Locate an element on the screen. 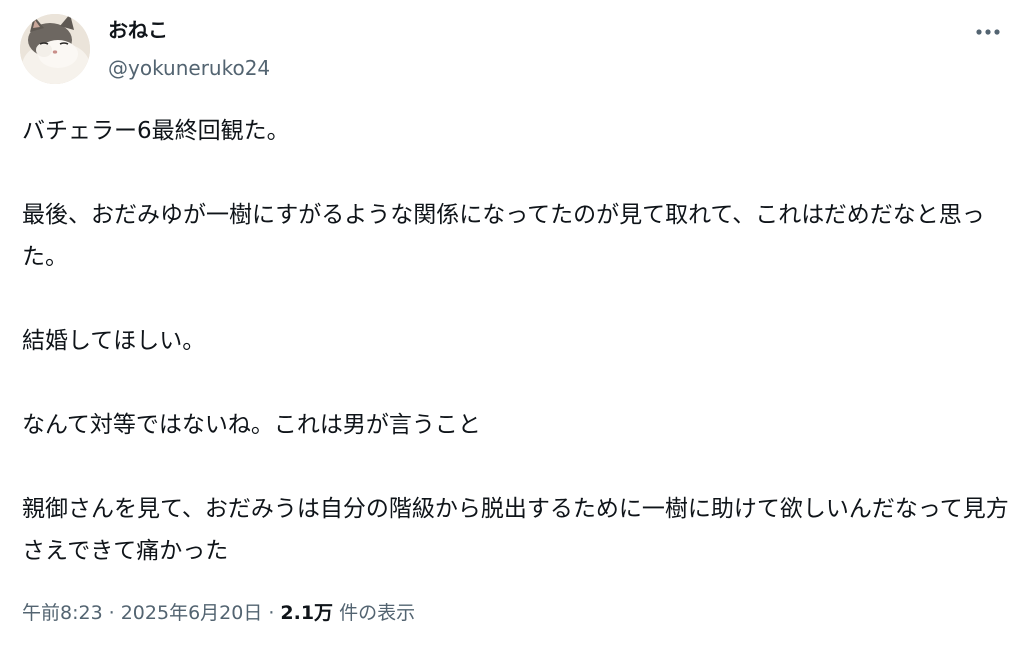  cat-avatar-icon is located at coordinates (55, 49).